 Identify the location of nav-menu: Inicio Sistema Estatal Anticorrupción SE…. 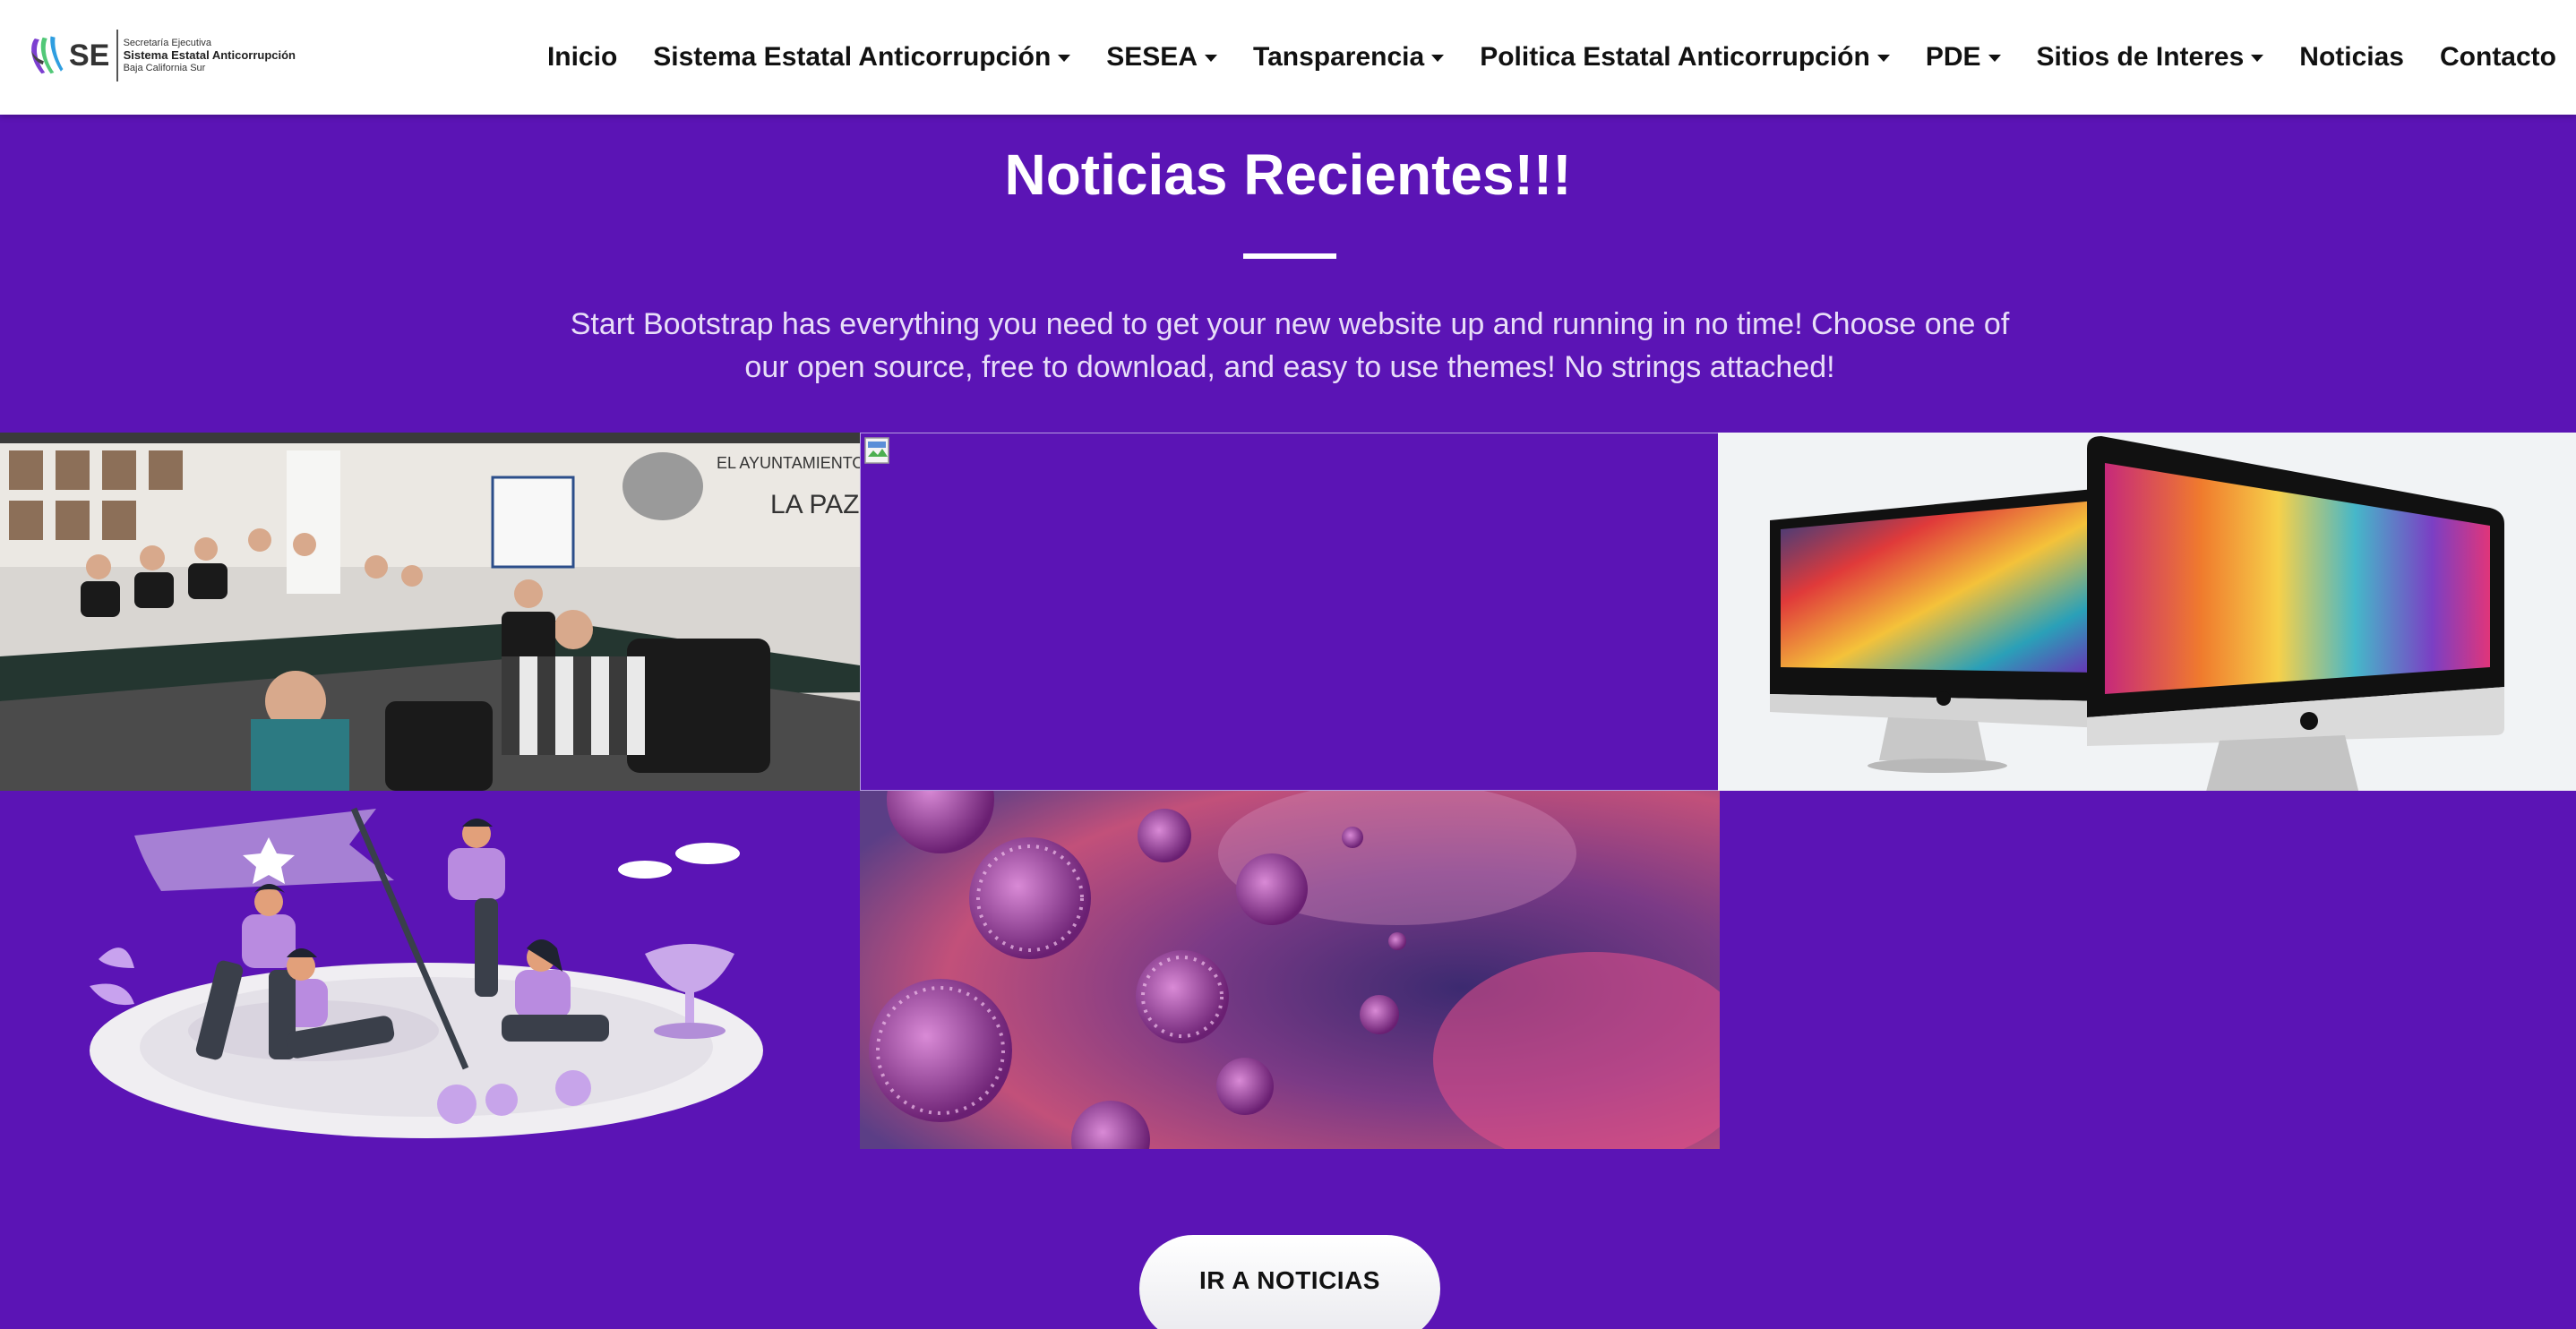
(1533, 57).